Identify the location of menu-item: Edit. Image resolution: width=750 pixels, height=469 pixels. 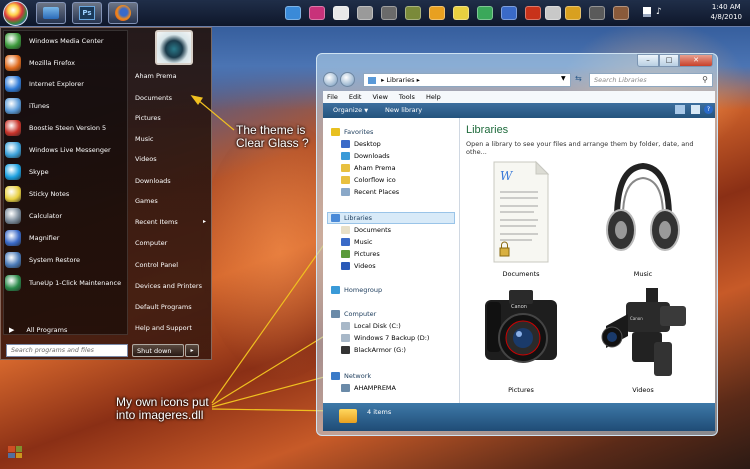
(355, 97).